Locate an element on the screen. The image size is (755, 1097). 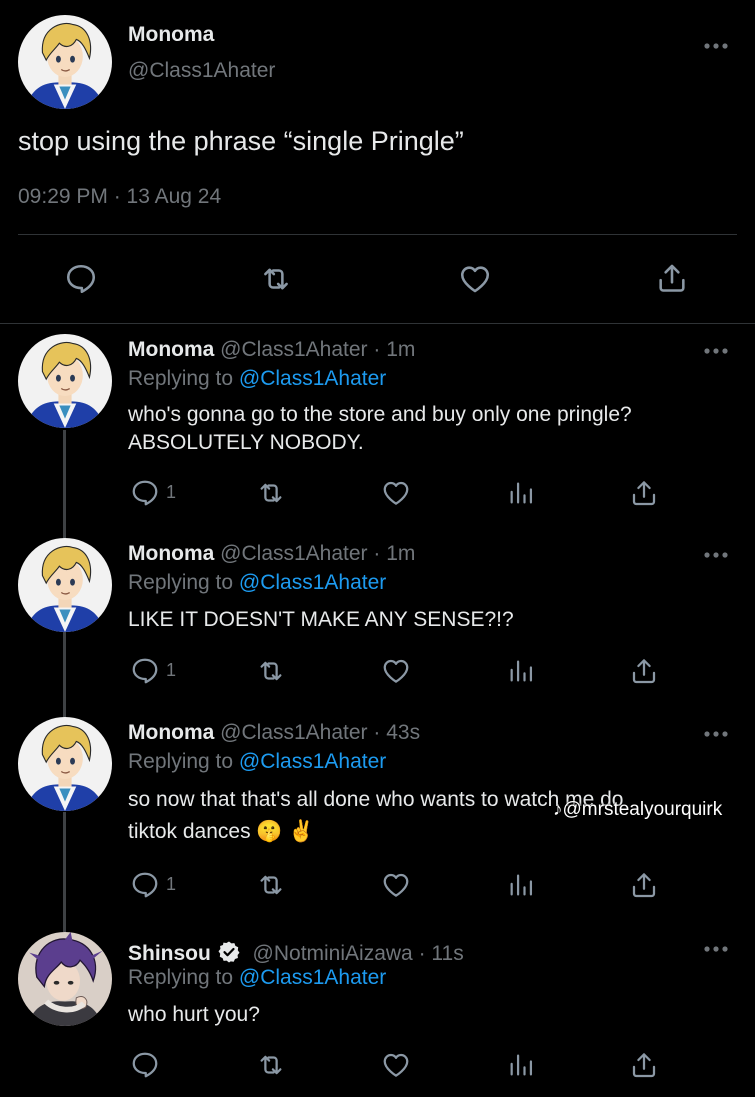
verified-icon is located at coordinates (229, 952).